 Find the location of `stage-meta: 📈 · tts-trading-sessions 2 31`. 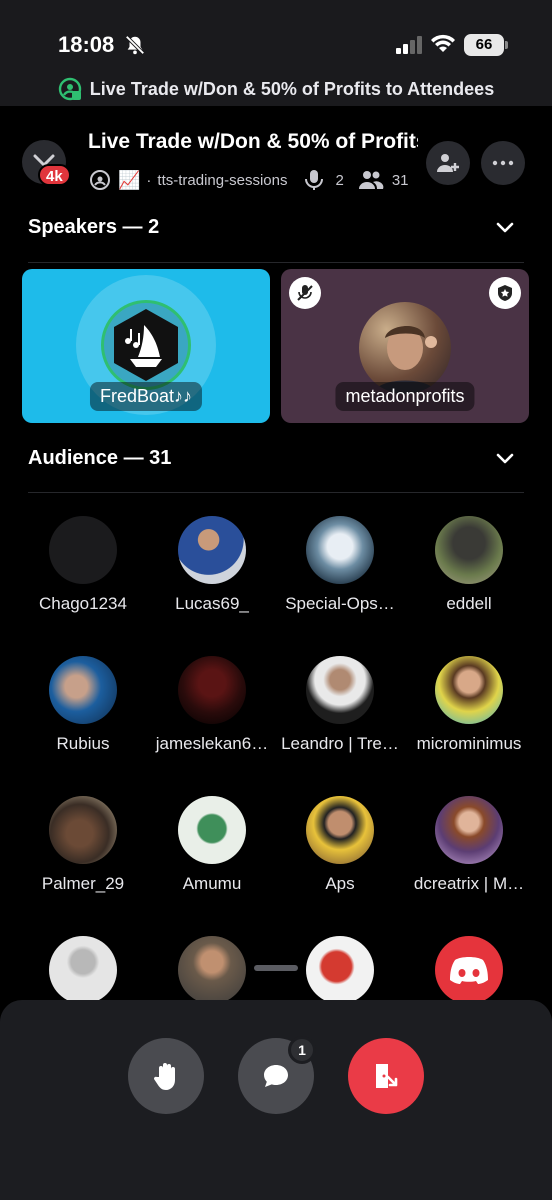

stage-meta: 📈 · tts-trading-sessions 2 31 is located at coordinates (248, 180).